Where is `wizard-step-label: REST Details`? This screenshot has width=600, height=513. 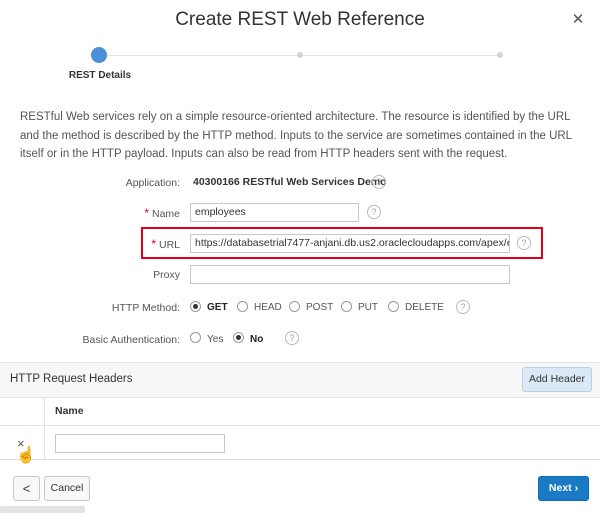
wizard-step-label: REST Details is located at coordinates (100, 75).